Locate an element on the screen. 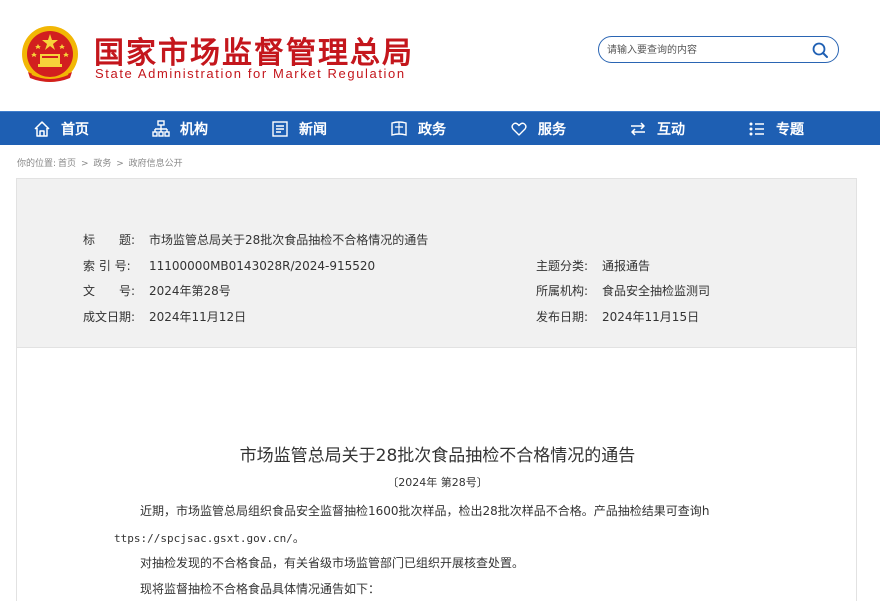 Image resolution: width=880 pixels, height=601 pixels. news-icon is located at coordinates (280, 129).